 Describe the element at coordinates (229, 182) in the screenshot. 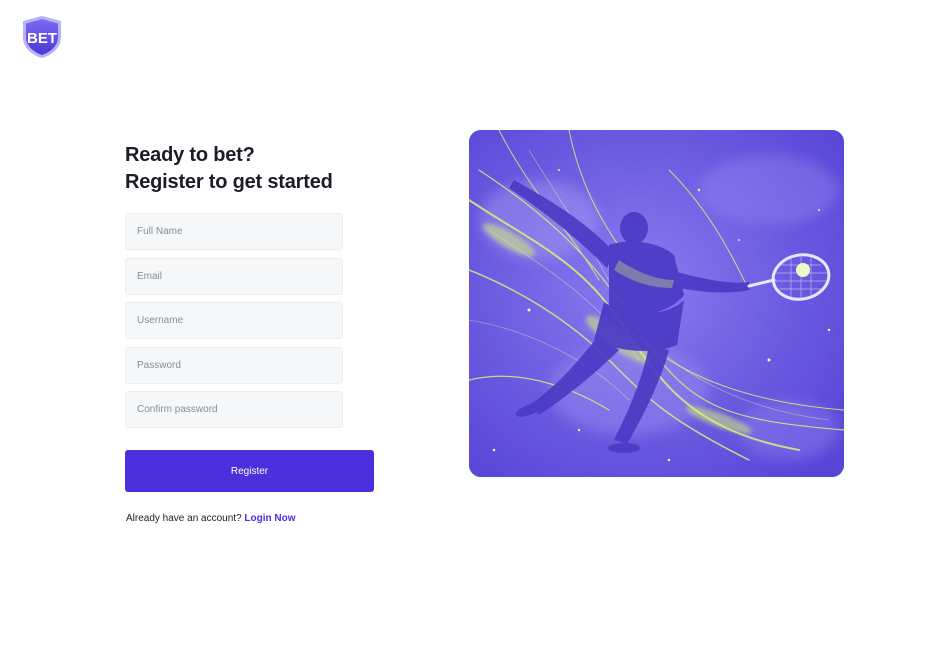

I see `page-title-line-2: Register to get started` at that location.